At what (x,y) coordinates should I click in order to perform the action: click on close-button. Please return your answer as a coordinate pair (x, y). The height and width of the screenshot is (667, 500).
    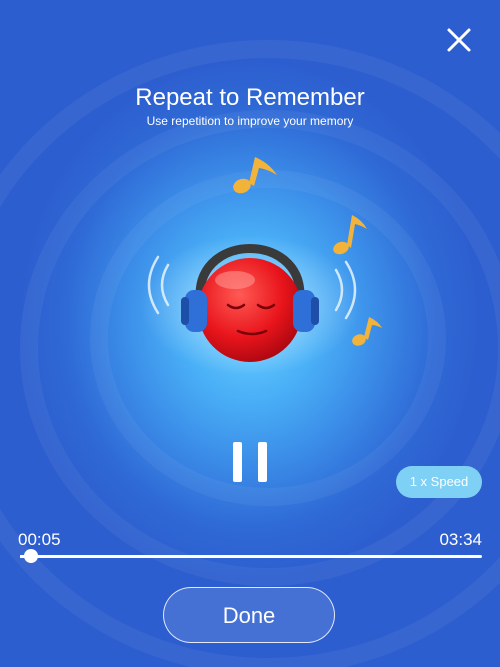
    Looking at the image, I should click on (459, 40).